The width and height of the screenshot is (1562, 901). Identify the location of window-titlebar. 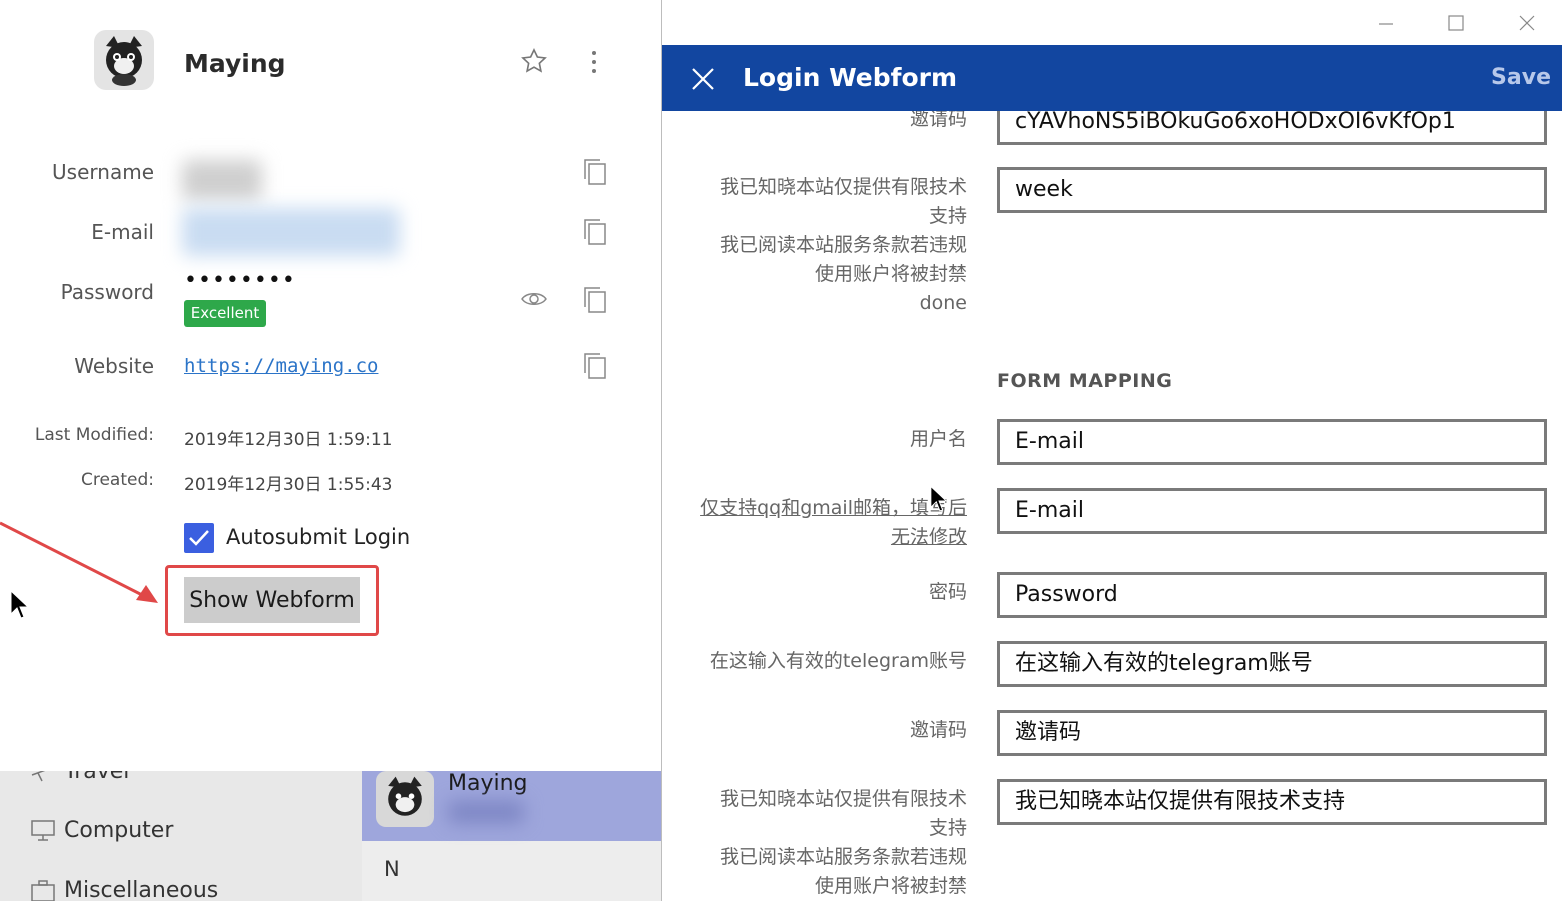
(1112, 22).